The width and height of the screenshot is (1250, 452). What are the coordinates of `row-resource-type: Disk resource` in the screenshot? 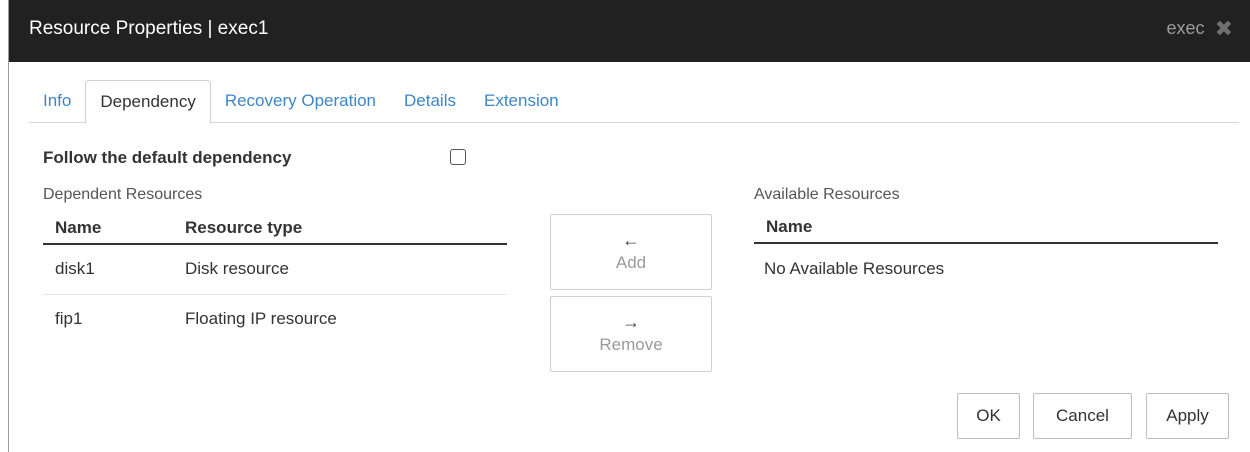 It's located at (340, 269).